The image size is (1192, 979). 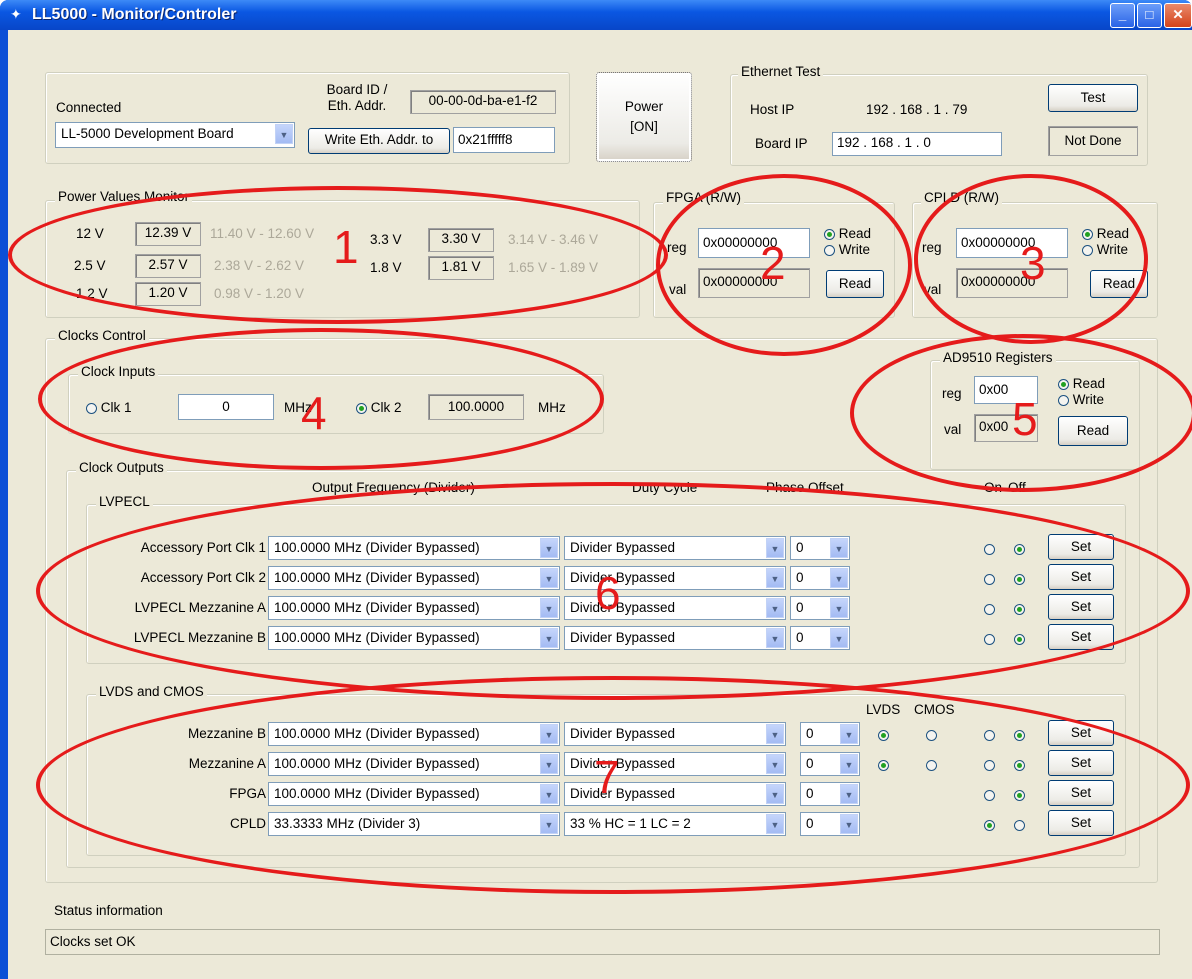 What do you see at coordinates (147, 133) in the screenshot?
I see `board-select-value: LL-5000 Development Board` at bounding box center [147, 133].